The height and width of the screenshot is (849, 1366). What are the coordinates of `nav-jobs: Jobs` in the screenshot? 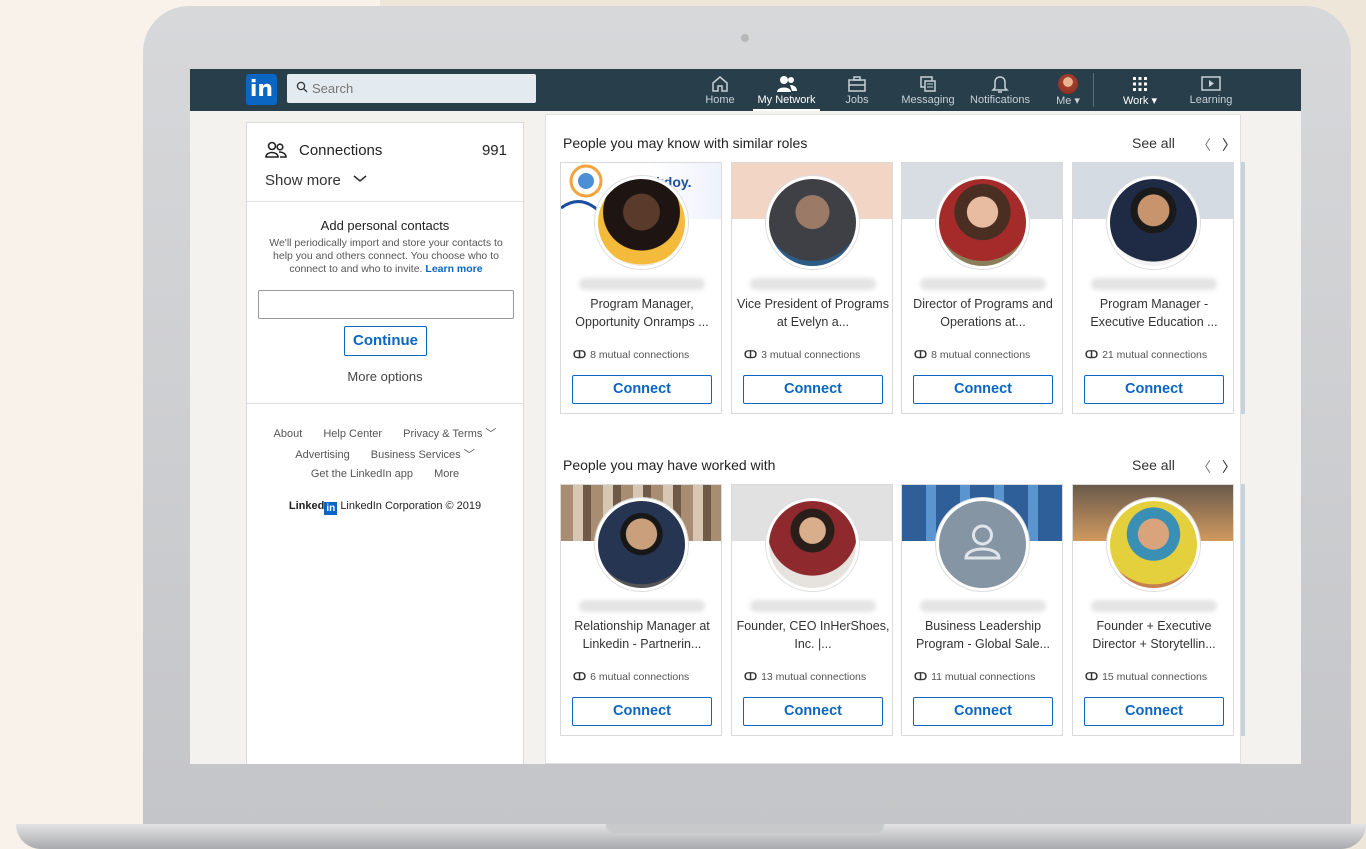 It's located at (857, 92).